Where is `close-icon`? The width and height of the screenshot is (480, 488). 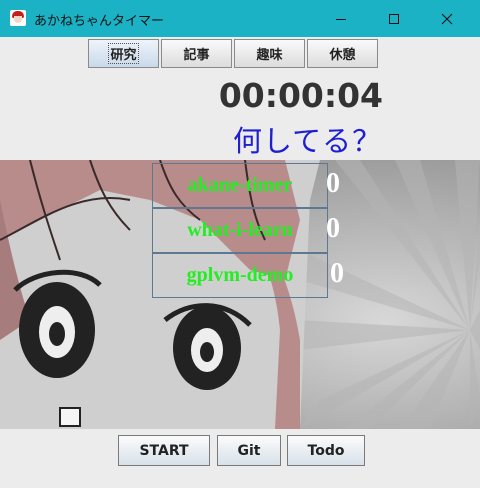 close-icon is located at coordinates (447, 18).